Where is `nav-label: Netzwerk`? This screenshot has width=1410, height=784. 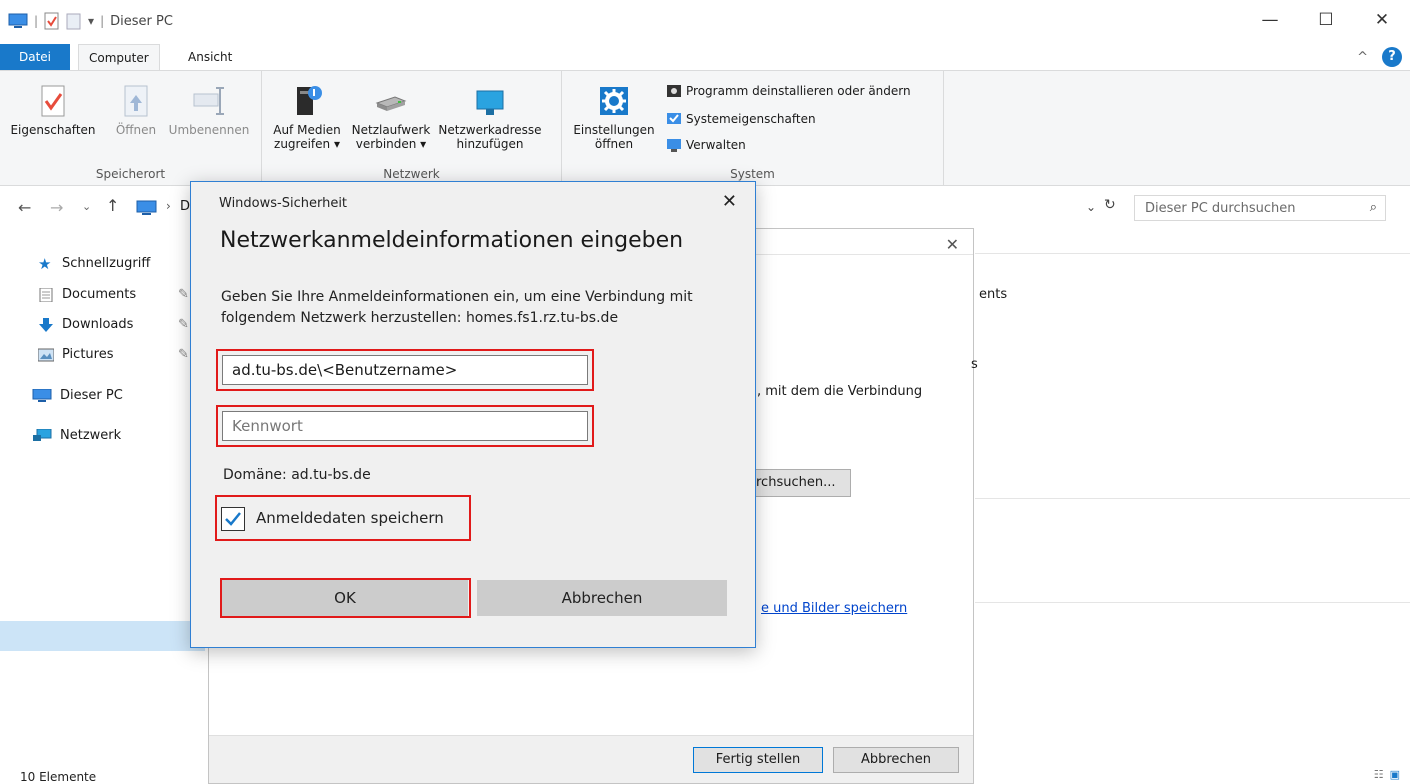 nav-label: Netzwerk is located at coordinates (91, 435).